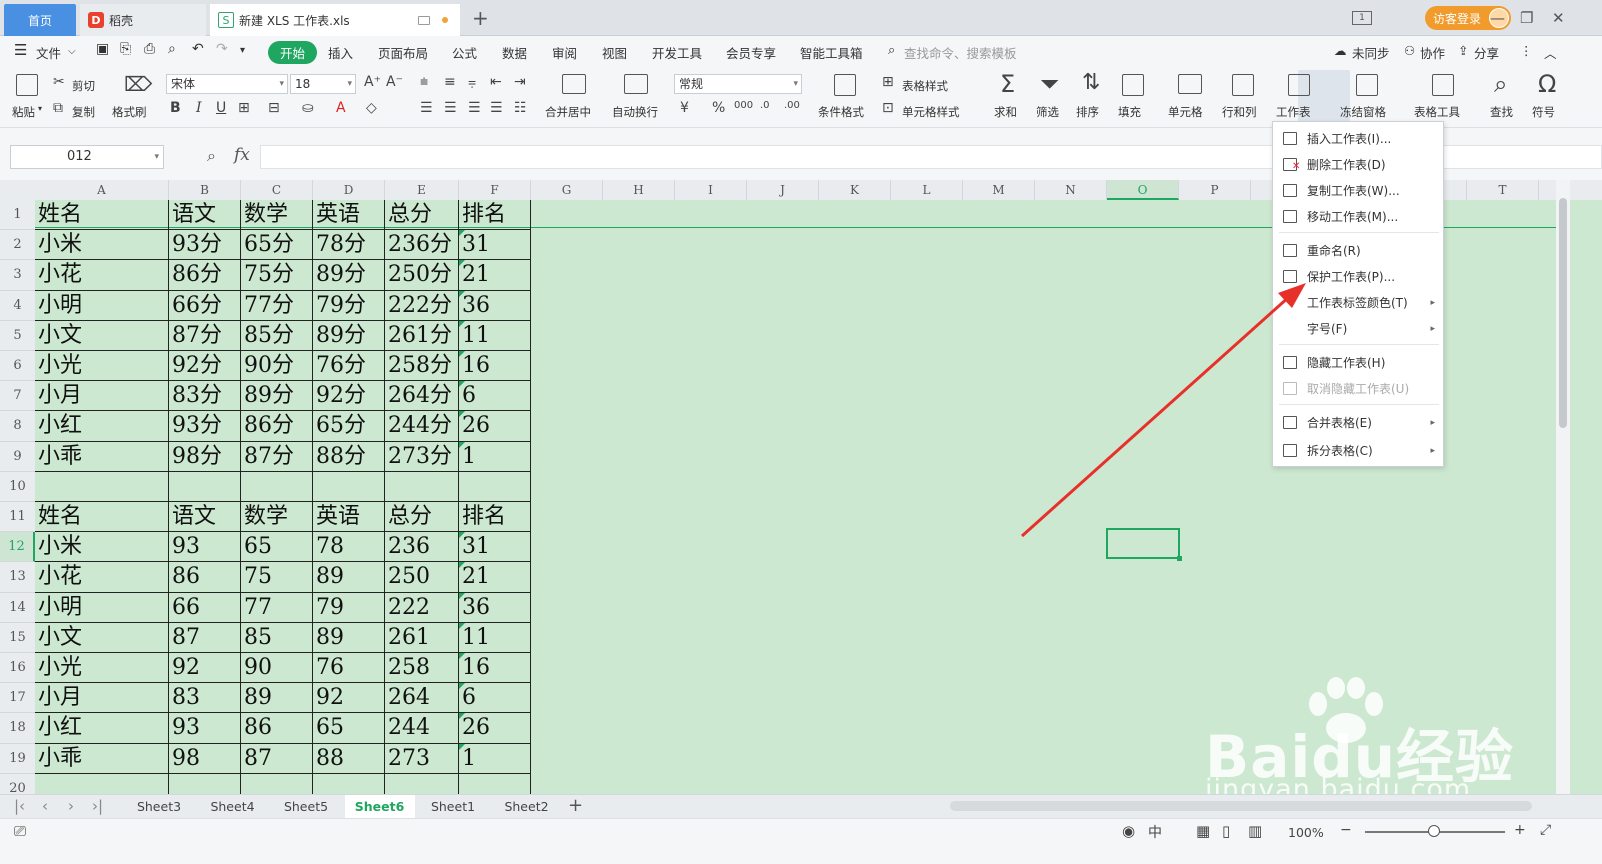 This screenshot has width=1602, height=864. What do you see at coordinates (426, 108) in the screenshot?
I see `align-left-icon: ☰` at bounding box center [426, 108].